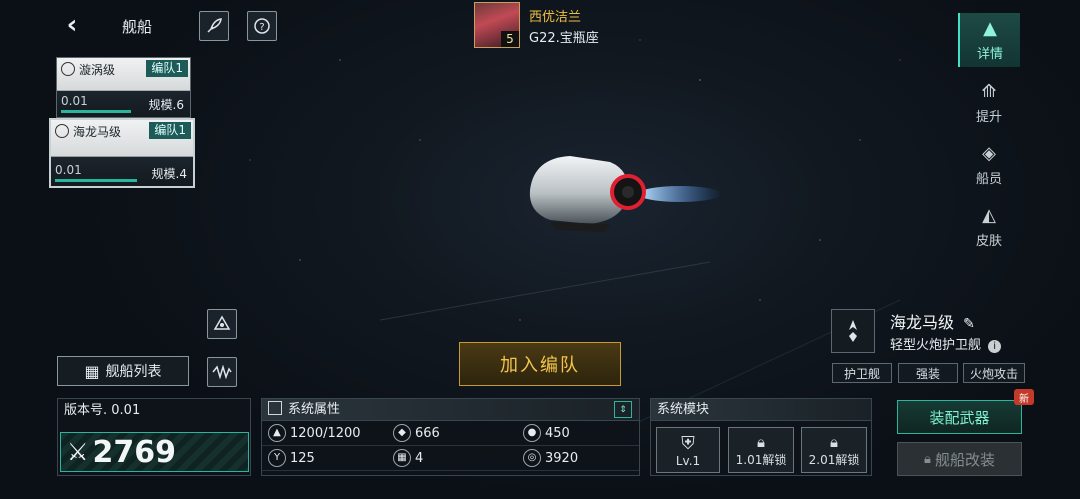 This screenshot has height=499, width=1080. What do you see at coordinates (862, 373) in the screenshot?
I see `tag-escort: 护卫舰` at bounding box center [862, 373].